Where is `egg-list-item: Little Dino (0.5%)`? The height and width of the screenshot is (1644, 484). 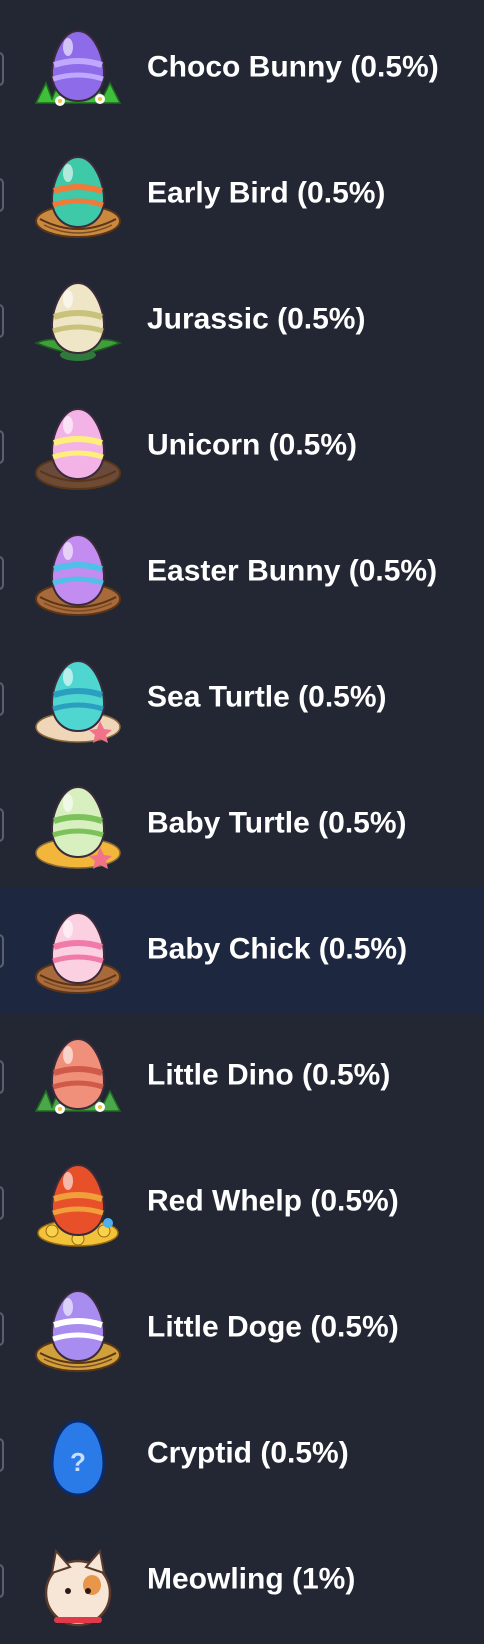 egg-list-item: Little Dino (0.5%) is located at coordinates (242, 1077).